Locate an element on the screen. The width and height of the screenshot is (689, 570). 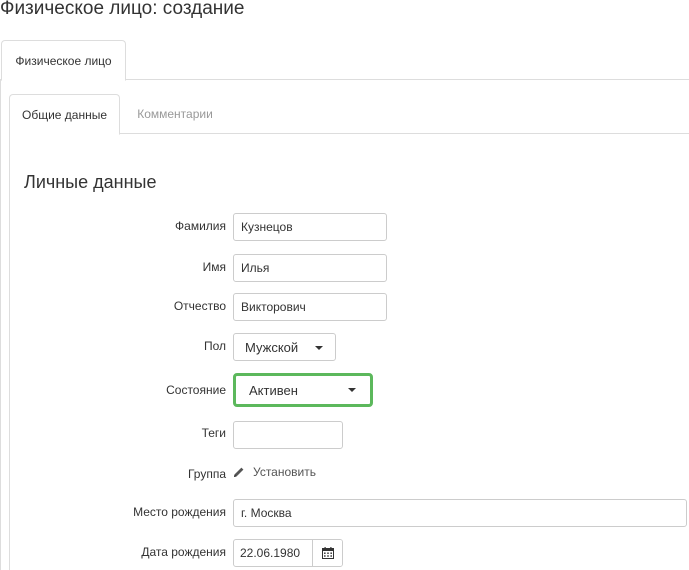
birth-date-label: Дата рождения is located at coordinates (183, 552).